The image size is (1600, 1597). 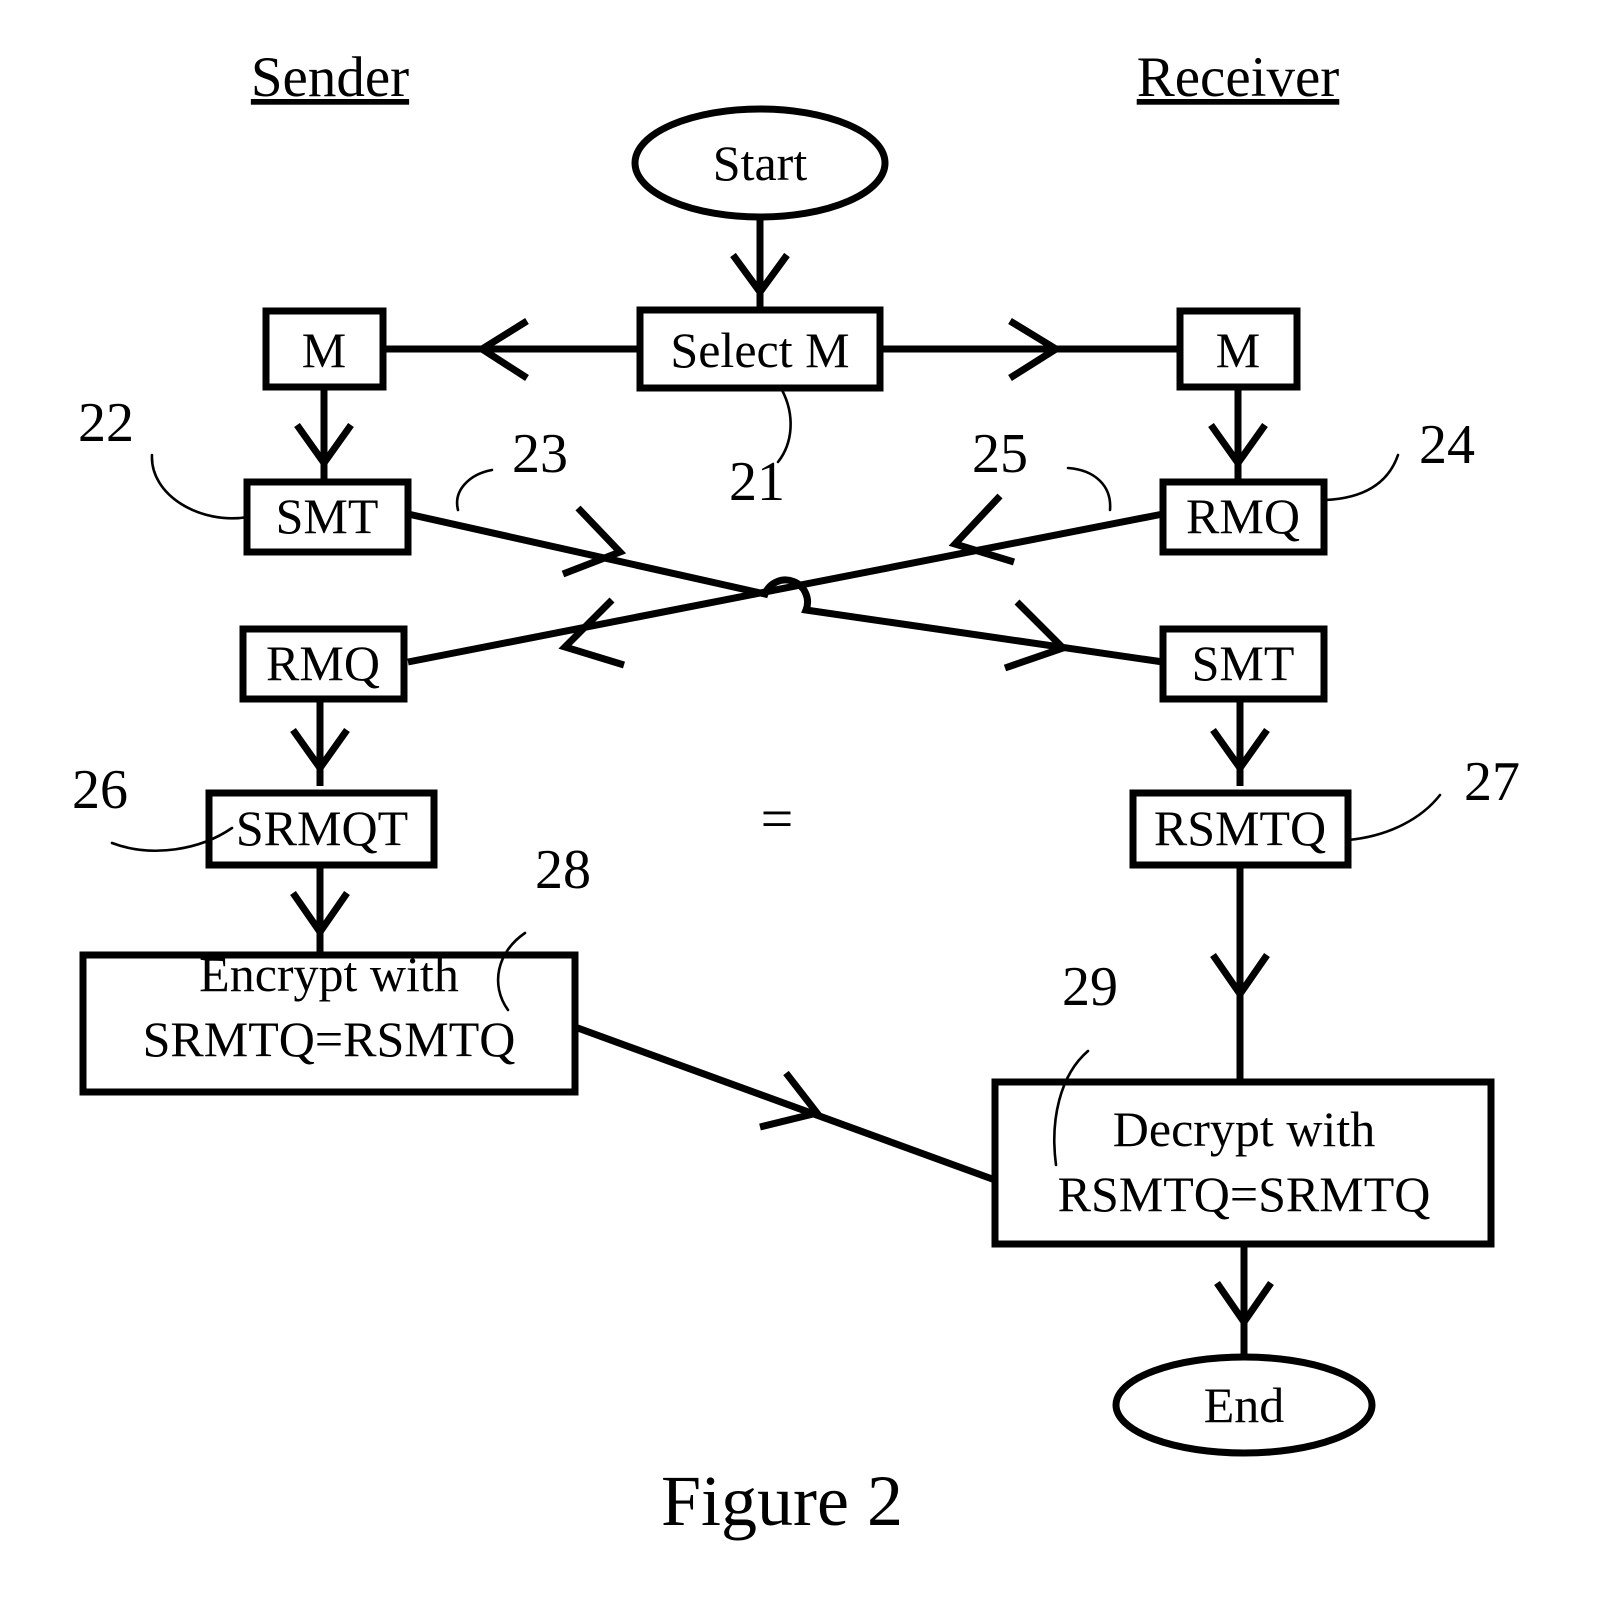 I want to click on ref-numeral-24: 24, so click(x=1447, y=445).